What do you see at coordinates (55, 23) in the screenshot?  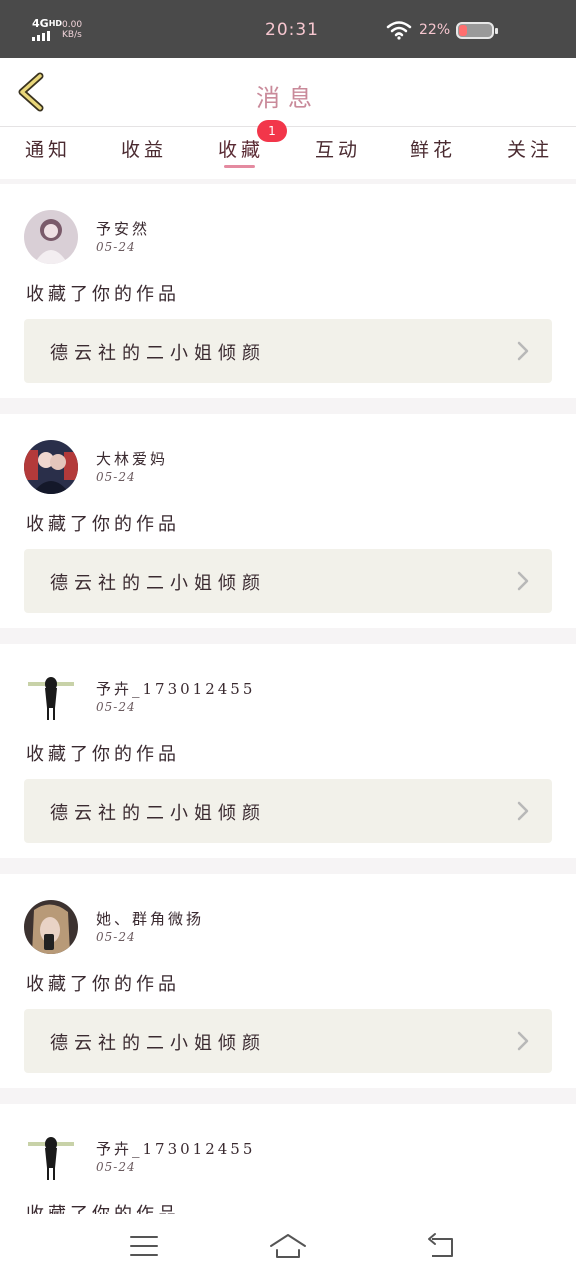 I see `network-suffix: HD` at bounding box center [55, 23].